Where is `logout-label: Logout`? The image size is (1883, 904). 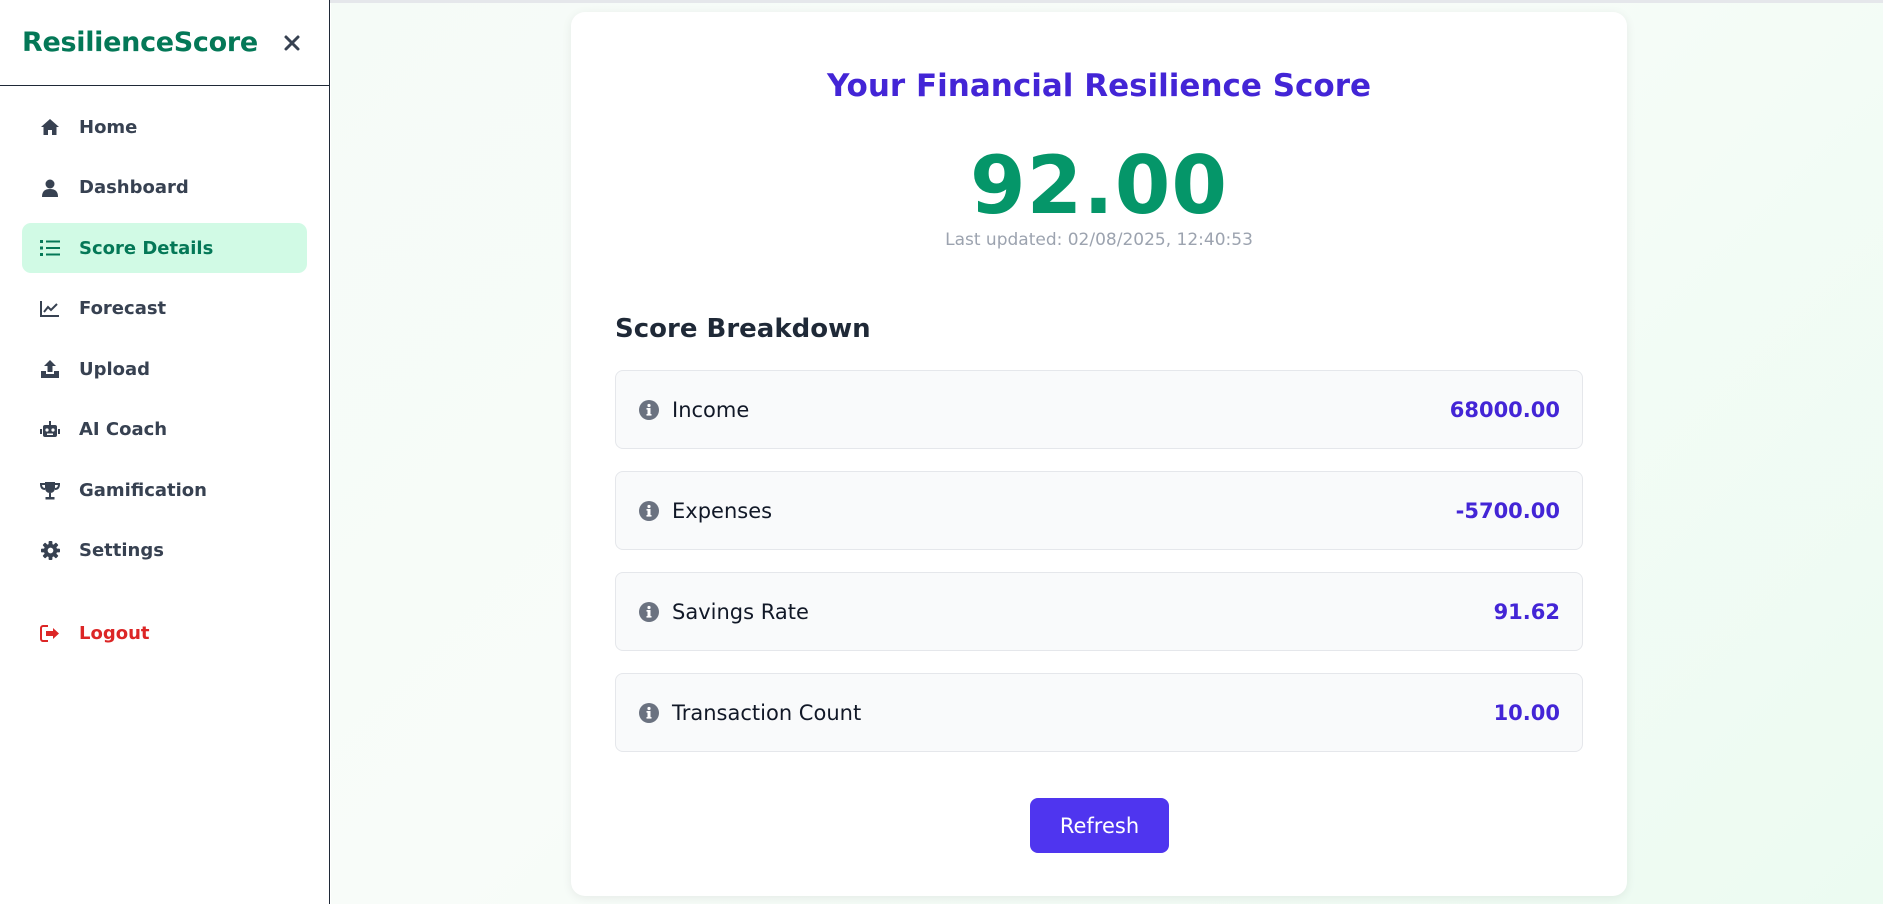 logout-label: Logout is located at coordinates (114, 633).